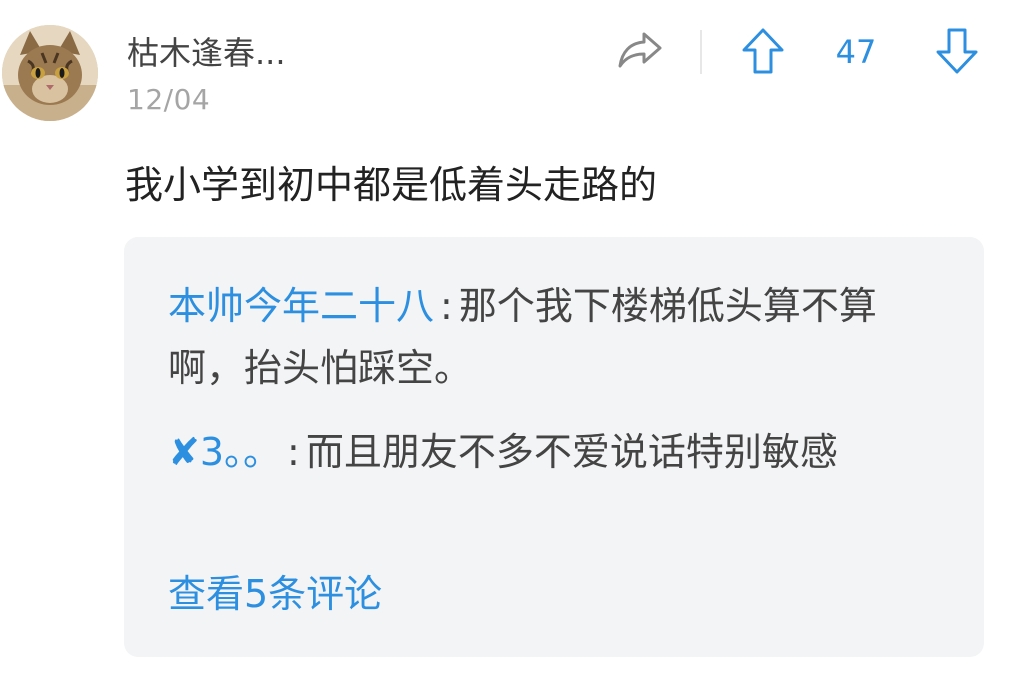 The height and width of the screenshot is (699, 1032). I want to click on upvote-button, so click(763, 51).